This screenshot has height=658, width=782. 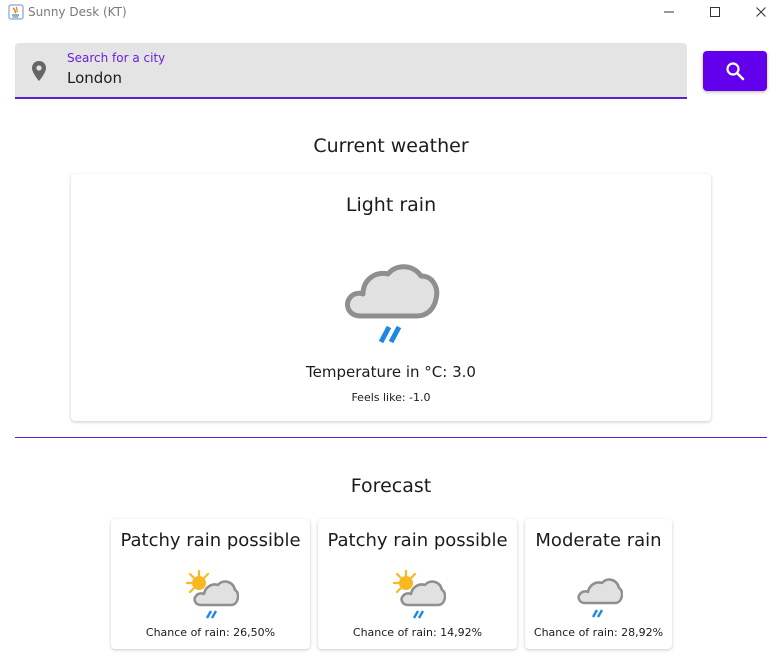 I want to click on window-title: Sunny Desk (KT), so click(x=77, y=12).